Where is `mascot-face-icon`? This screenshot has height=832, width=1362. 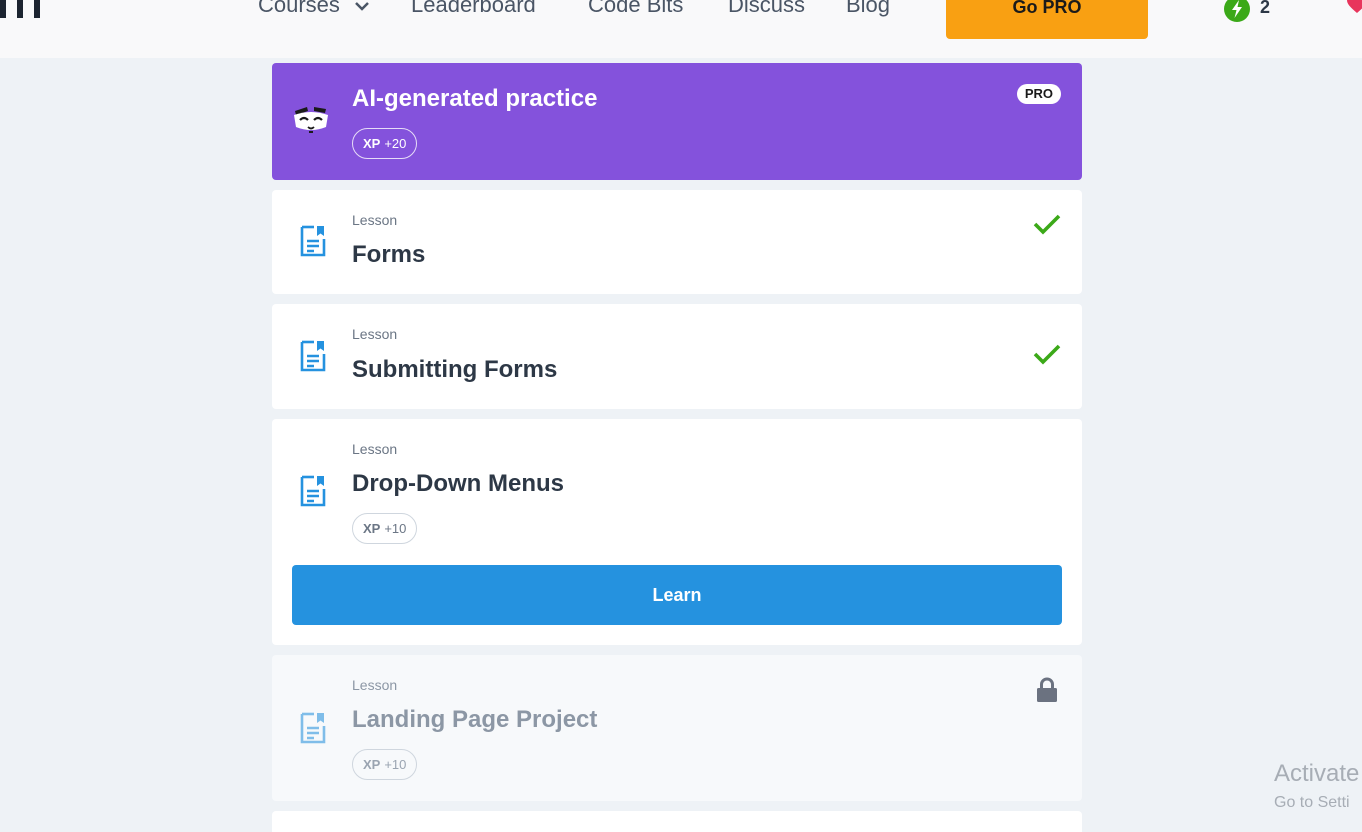 mascot-face-icon is located at coordinates (311, 120).